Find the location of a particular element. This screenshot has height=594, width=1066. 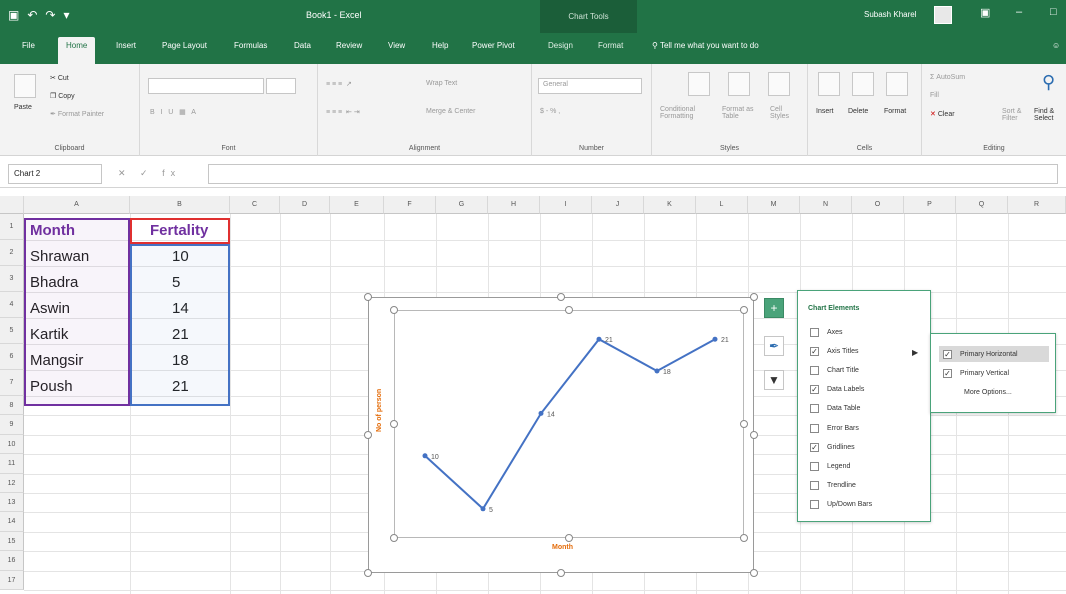

row-header-1: 1 is located at coordinates (12, 227).